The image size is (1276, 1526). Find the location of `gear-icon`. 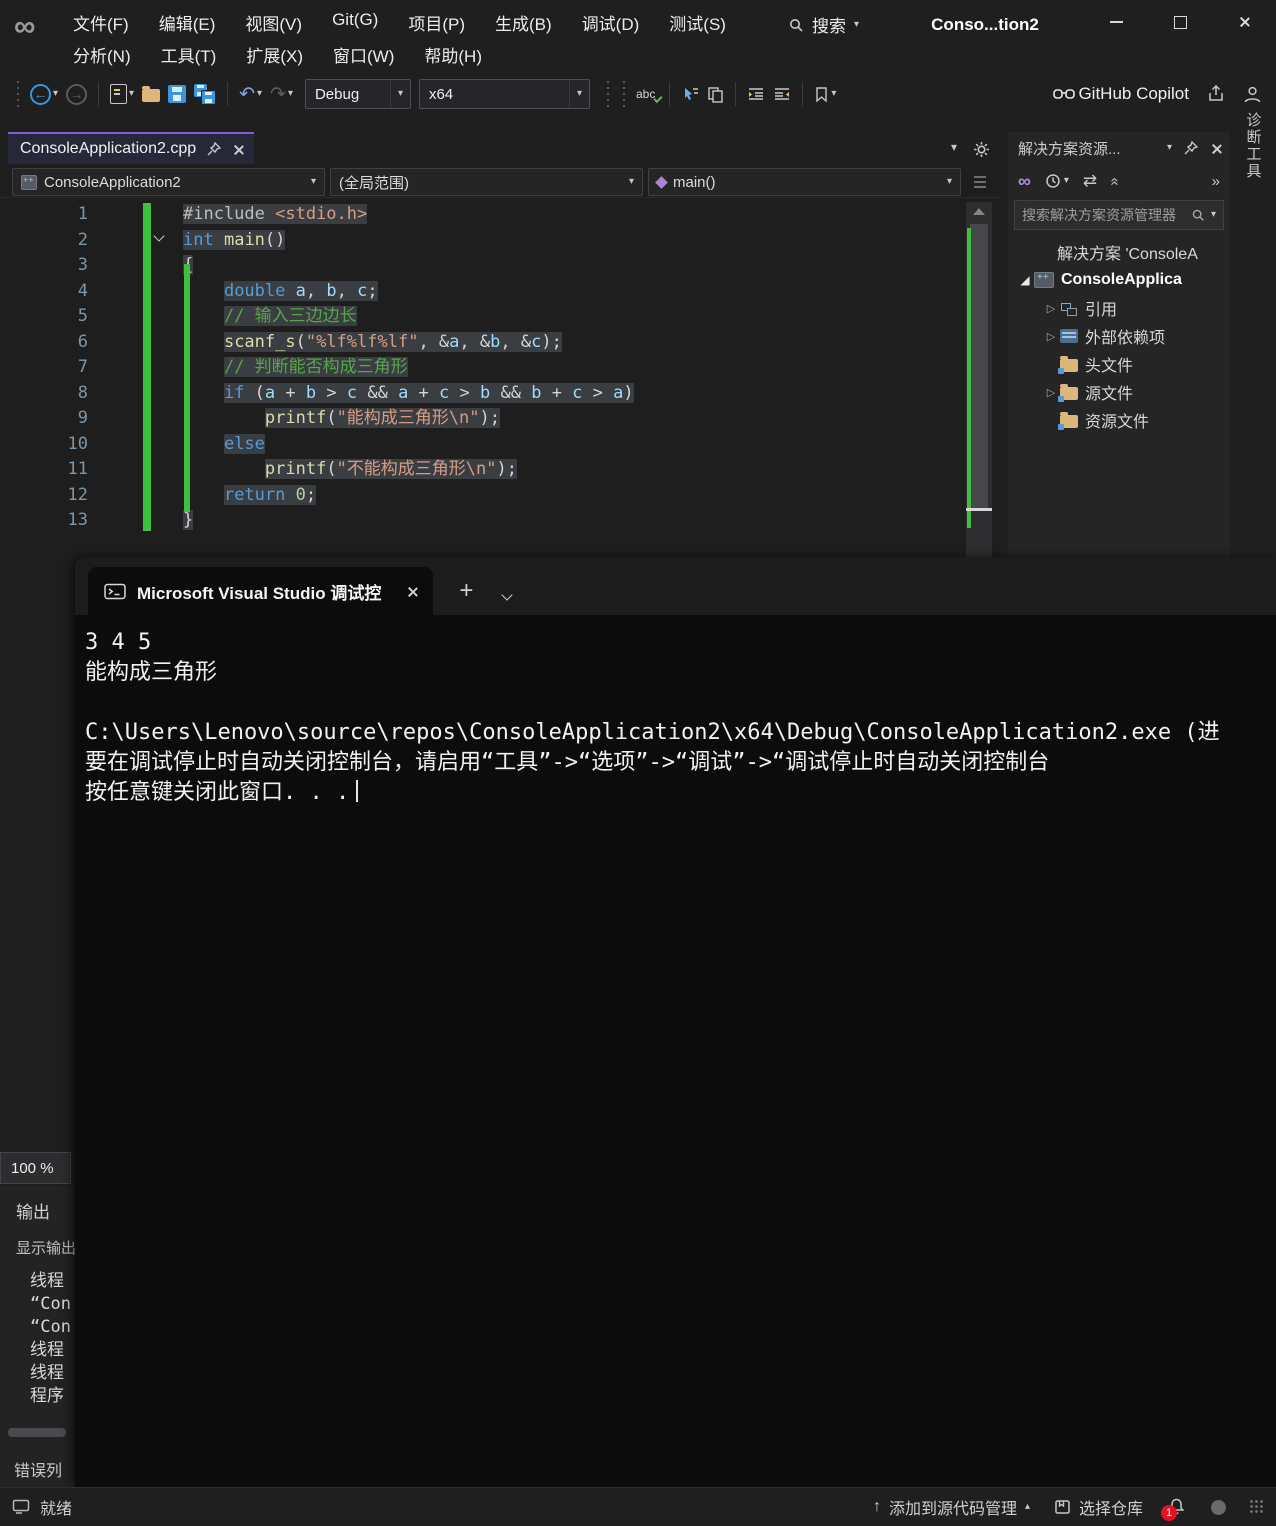

gear-icon is located at coordinates (981, 149).